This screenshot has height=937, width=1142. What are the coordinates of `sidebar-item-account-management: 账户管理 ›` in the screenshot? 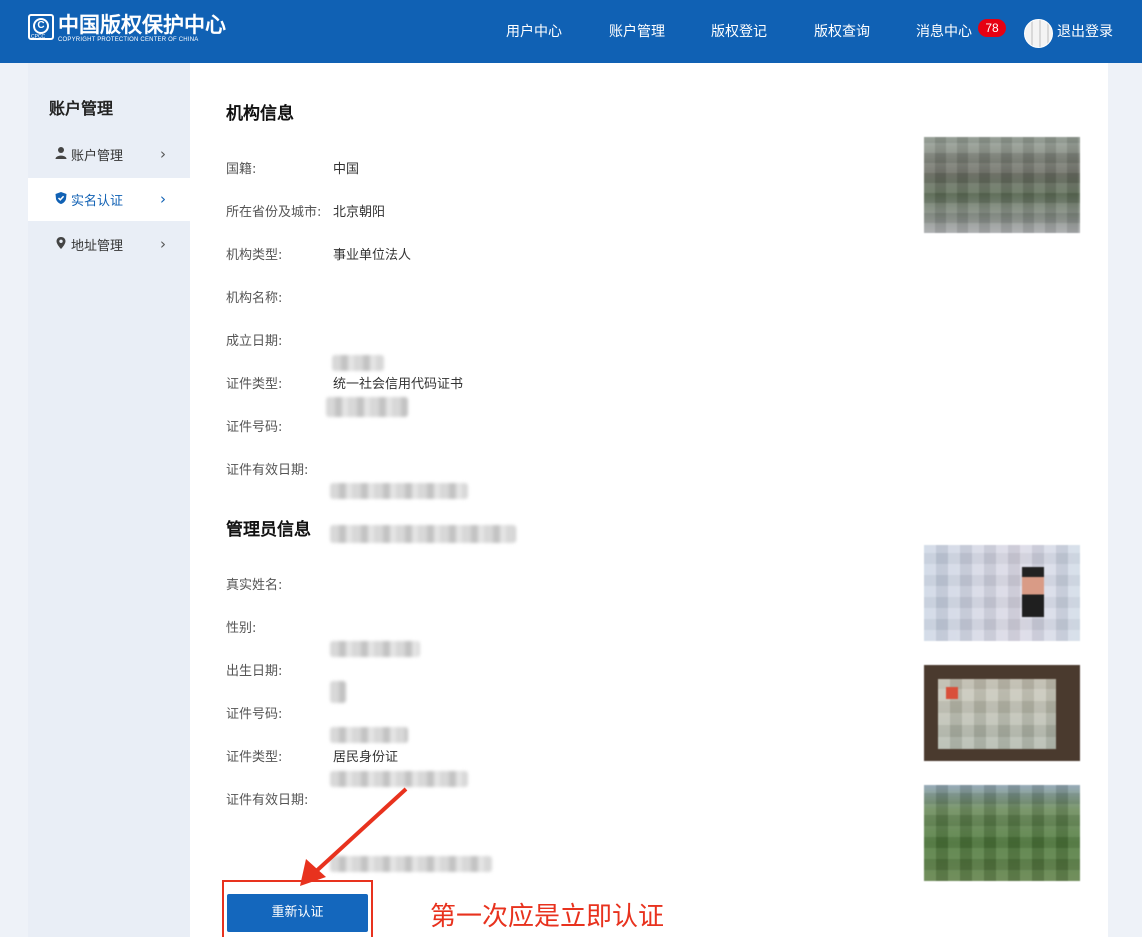 It's located at (109, 154).